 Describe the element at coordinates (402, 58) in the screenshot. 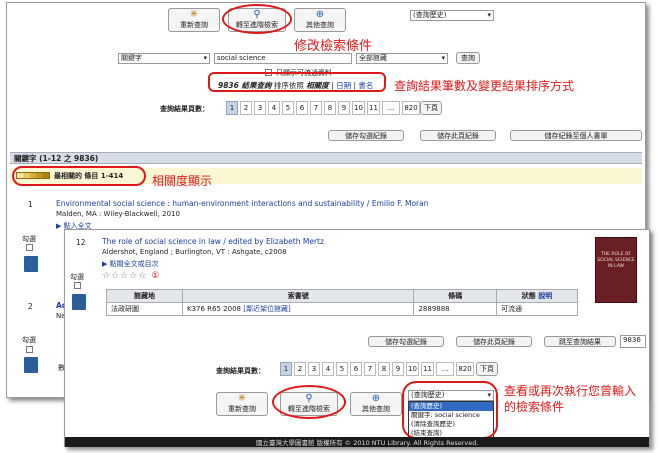

I see `collection-select: 全部館藏` at that location.